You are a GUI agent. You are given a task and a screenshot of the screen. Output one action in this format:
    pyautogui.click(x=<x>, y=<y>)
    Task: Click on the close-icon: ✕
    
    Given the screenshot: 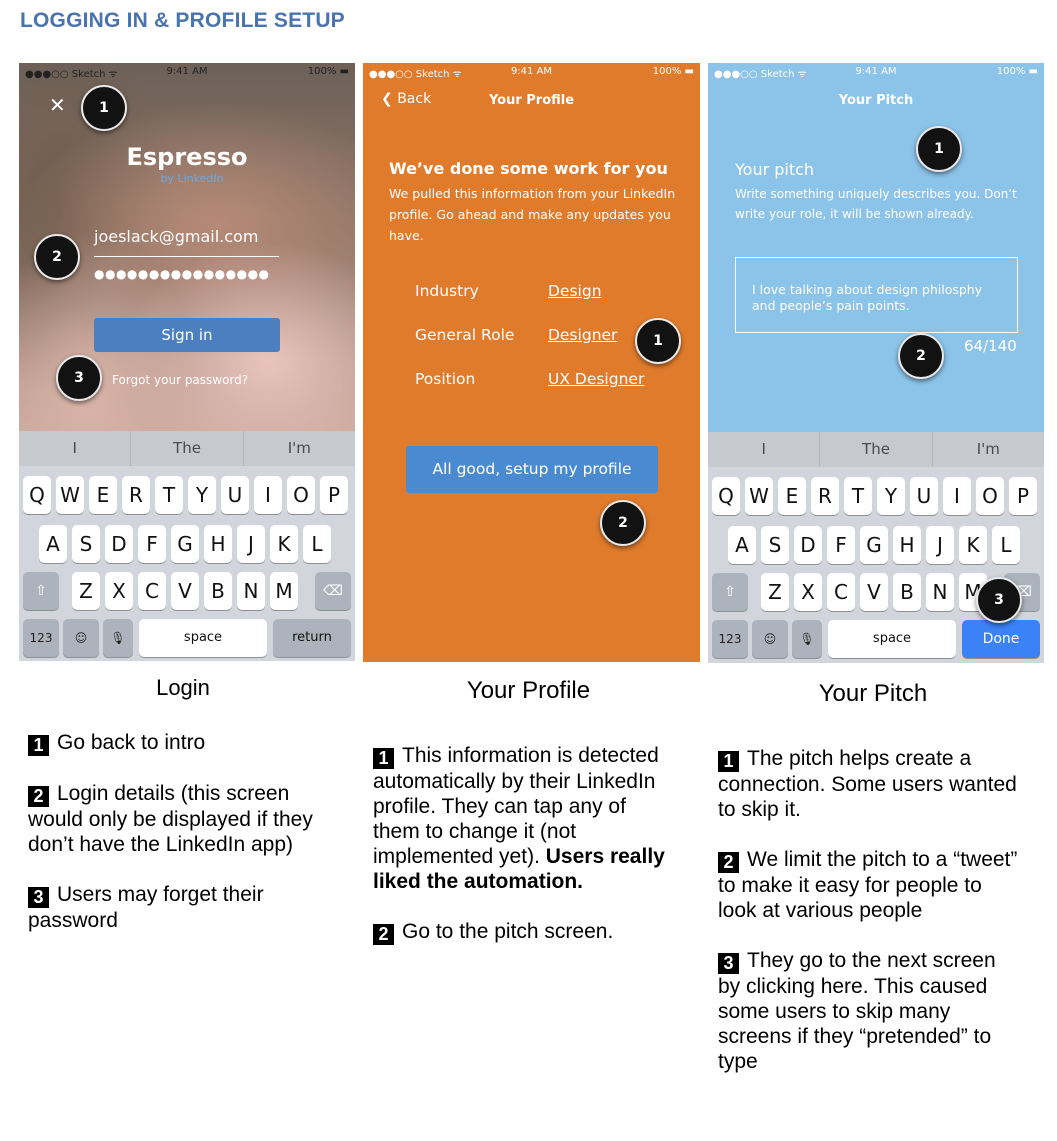 What is the action you would take?
    pyautogui.click(x=57, y=105)
    